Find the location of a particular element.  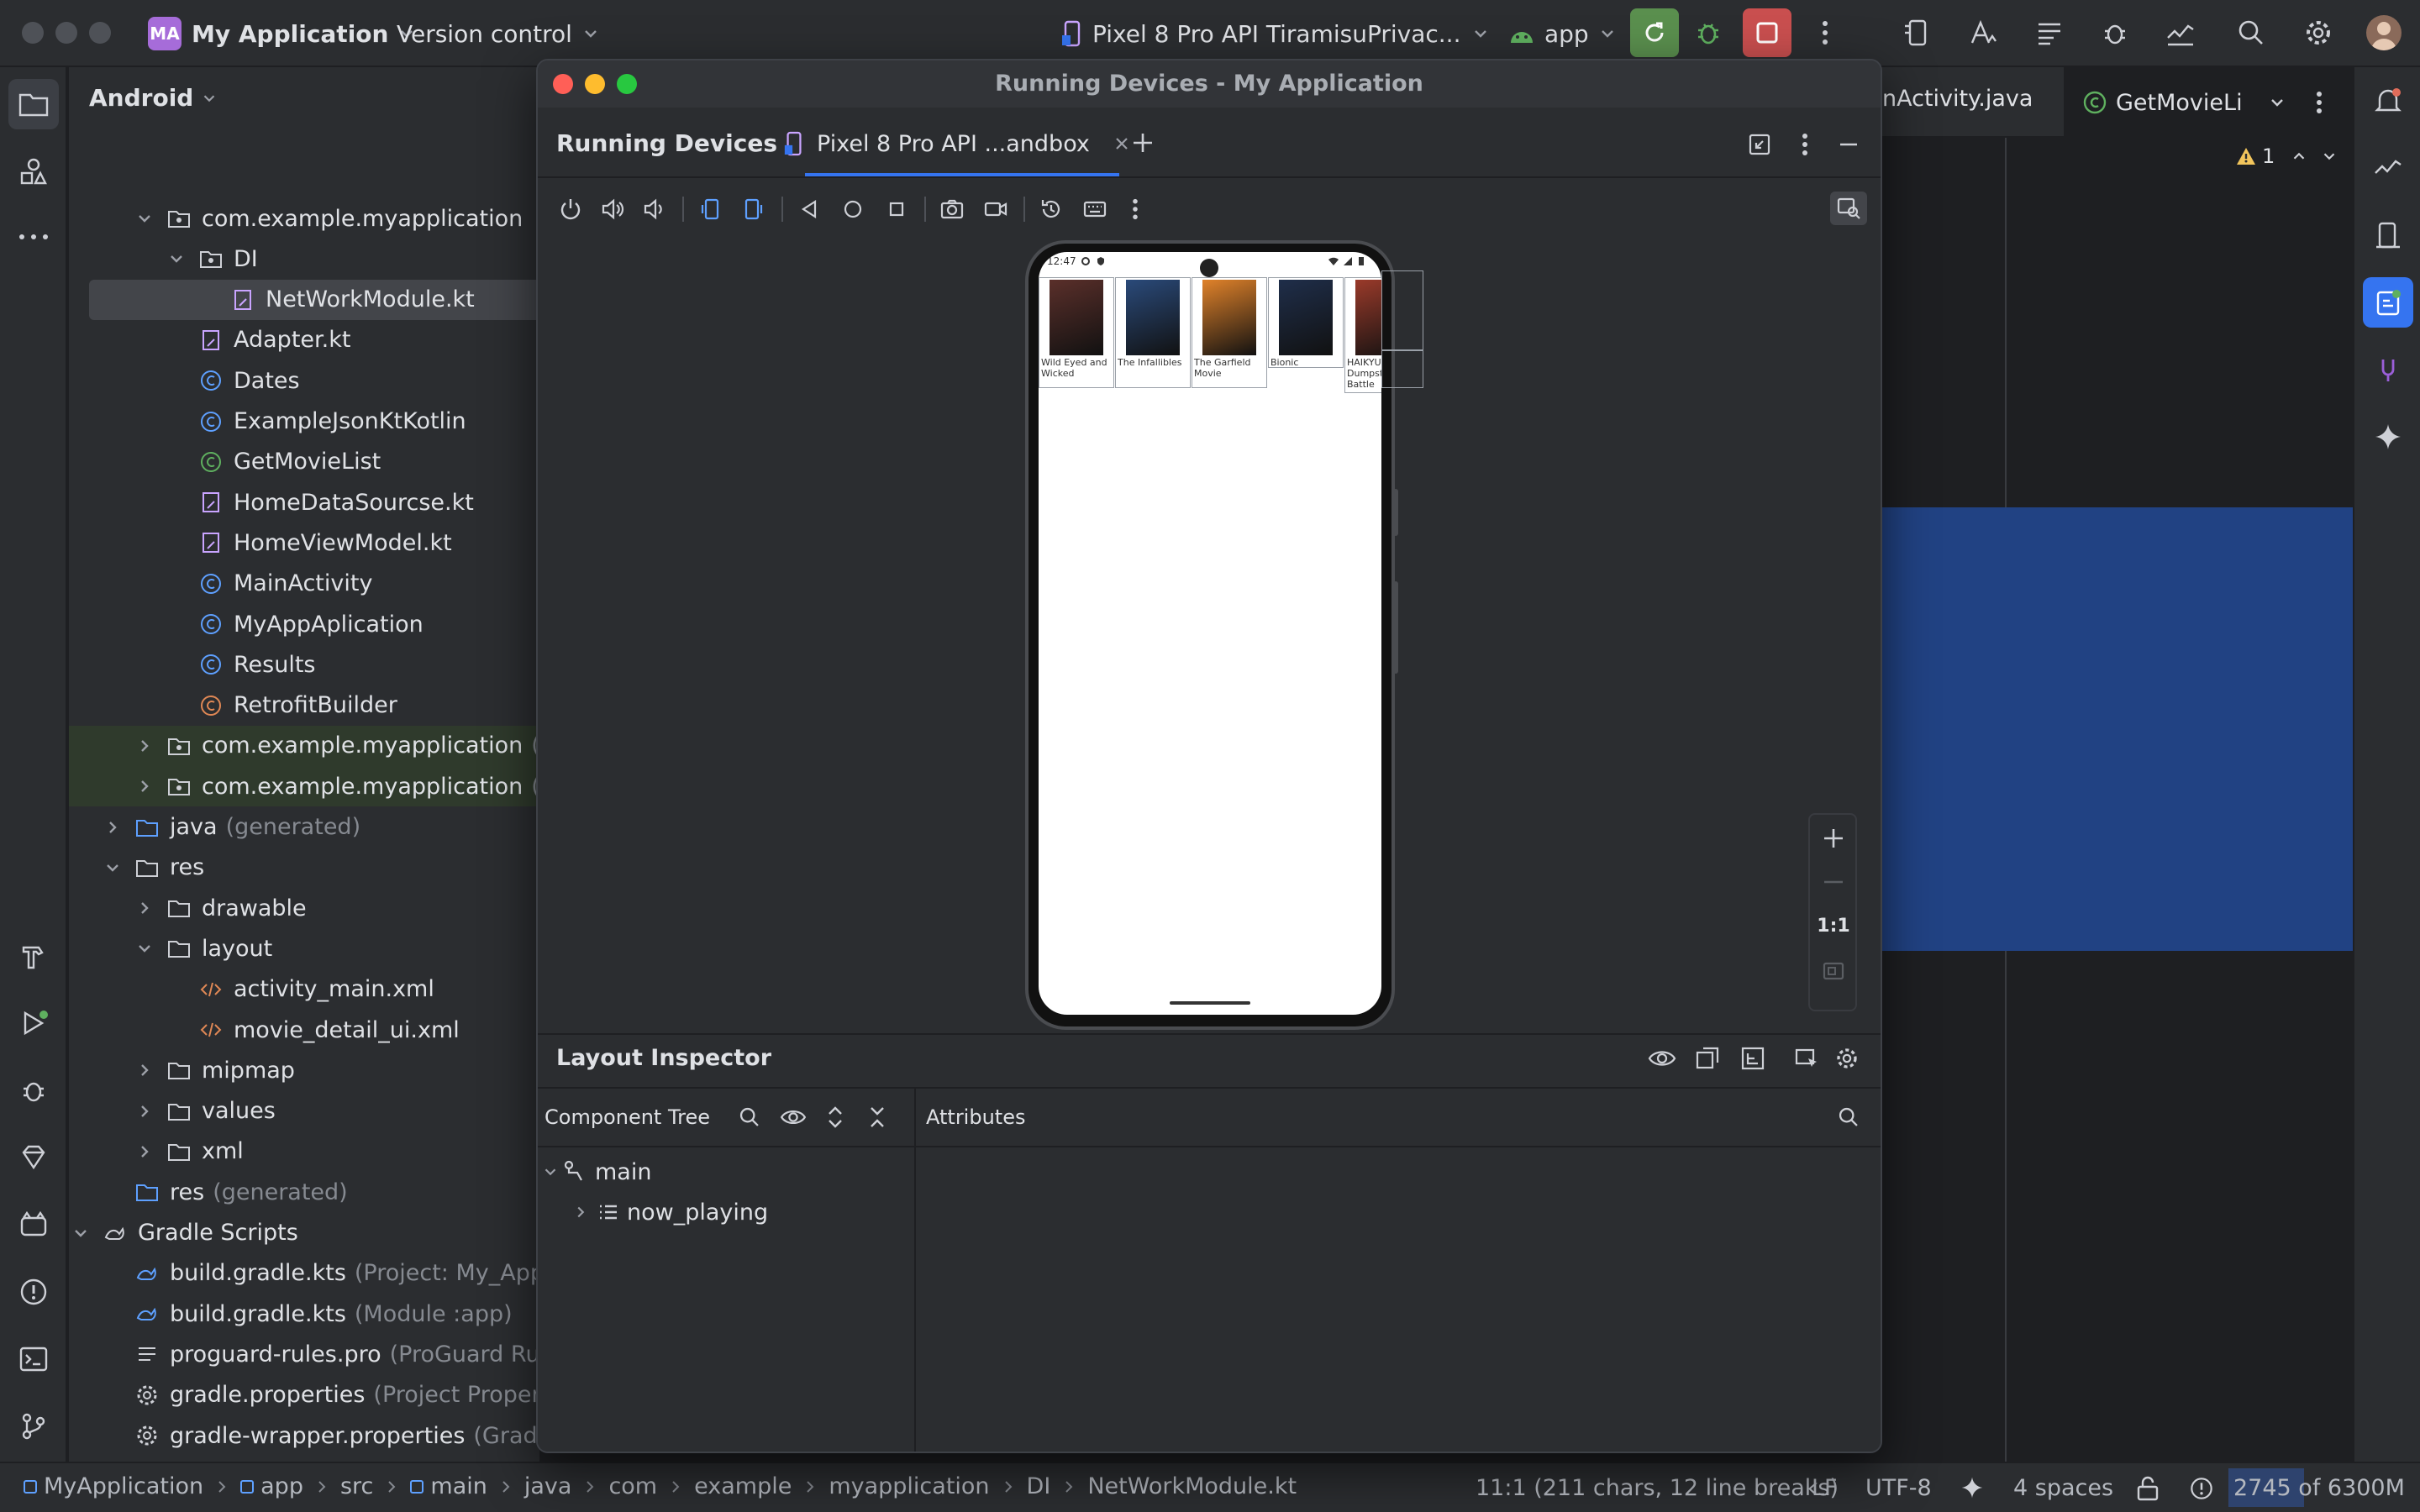

zoom-in-button is located at coordinates (1833, 838).